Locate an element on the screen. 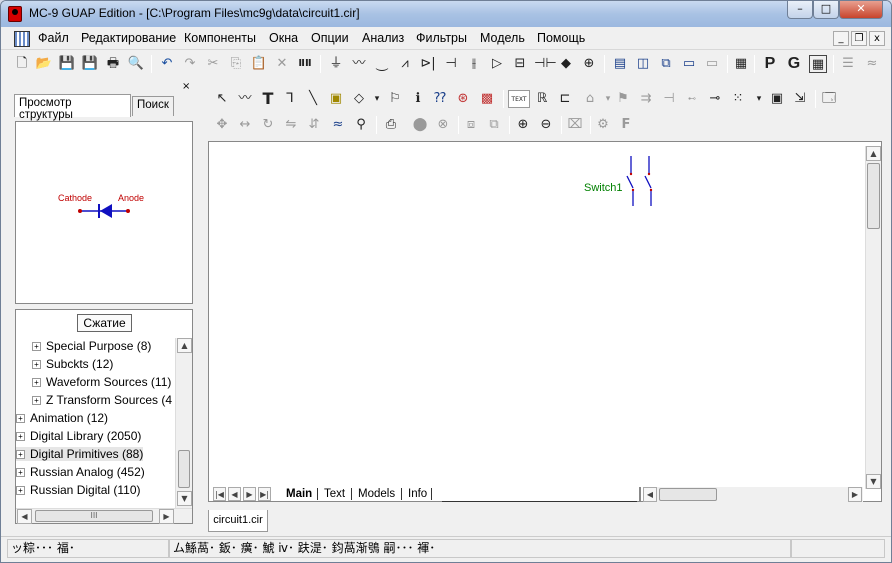 Image resolution: width=892 pixels, height=563 pixels. new-file-icon: 🗋 is located at coordinates (22, 64).